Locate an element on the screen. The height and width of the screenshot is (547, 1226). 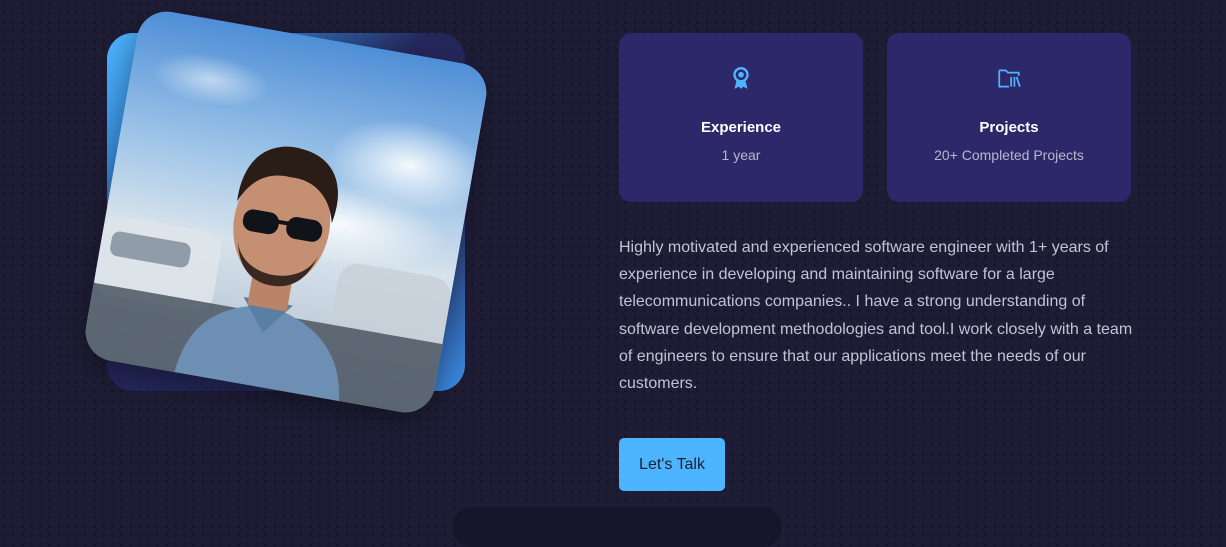
experience-title: Experience is located at coordinates (741, 127).